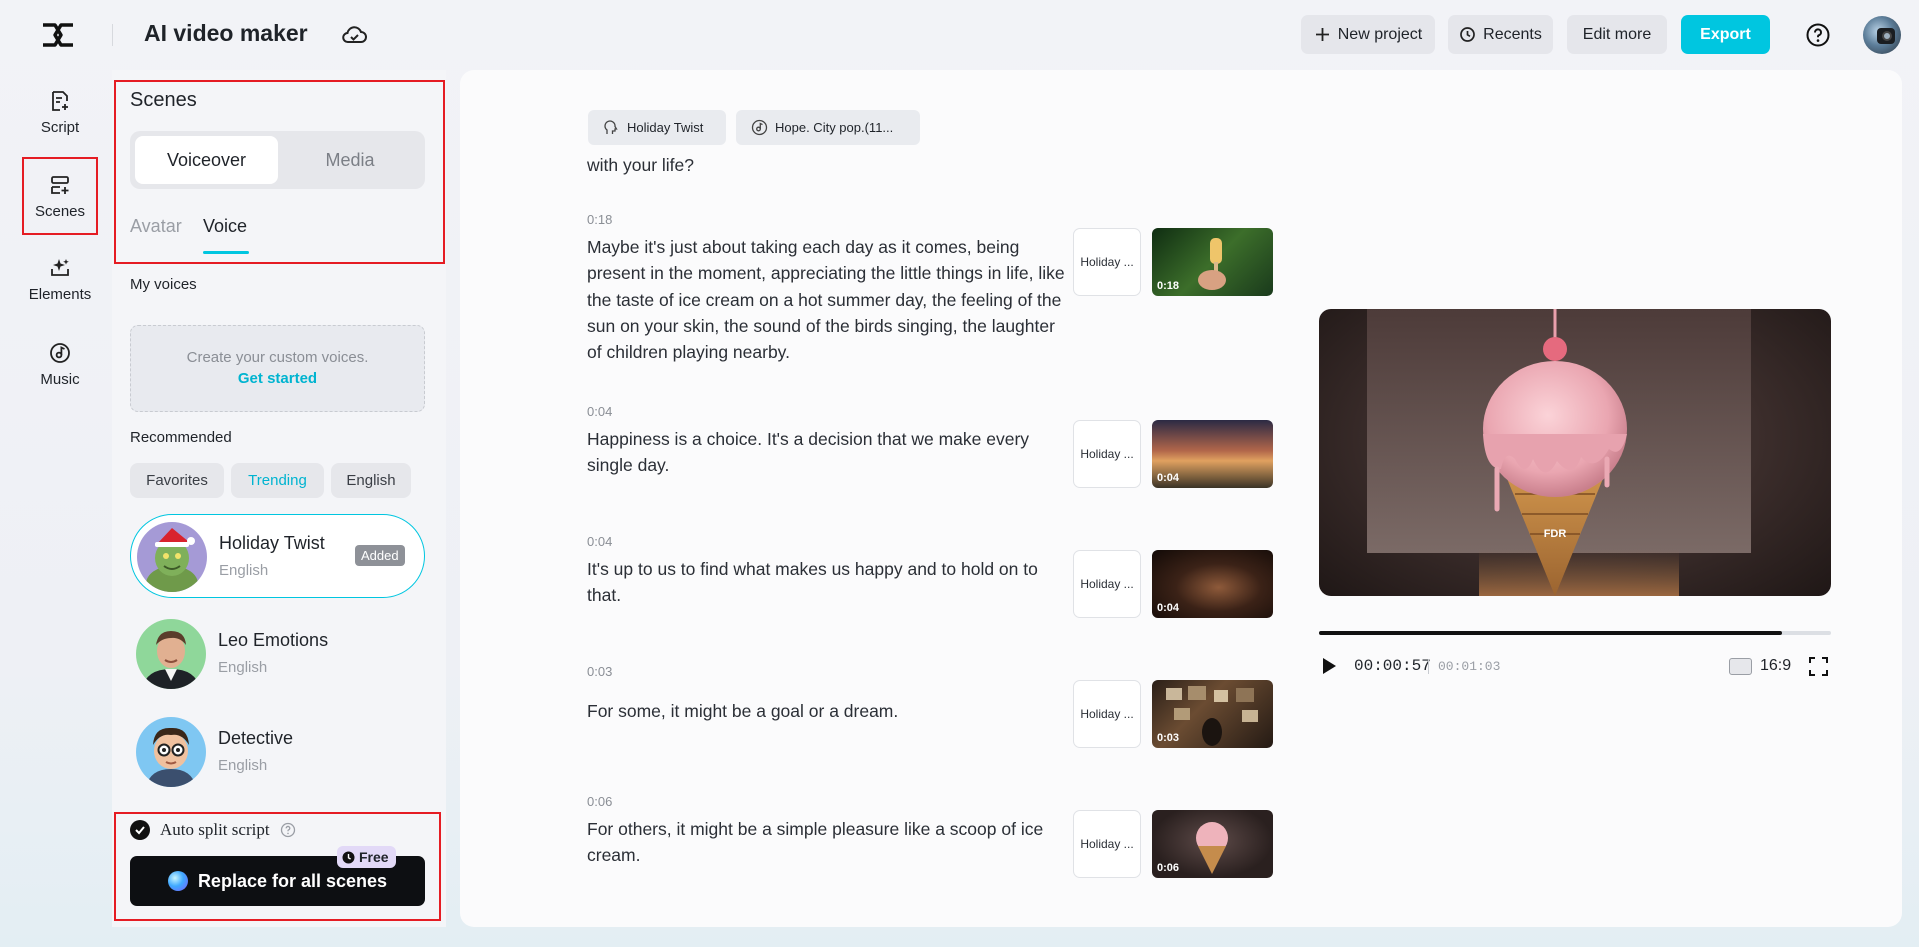  Describe the element at coordinates (1212, 714) in the screenshot. I see `scene-thumbnail: 0:03` at that location.